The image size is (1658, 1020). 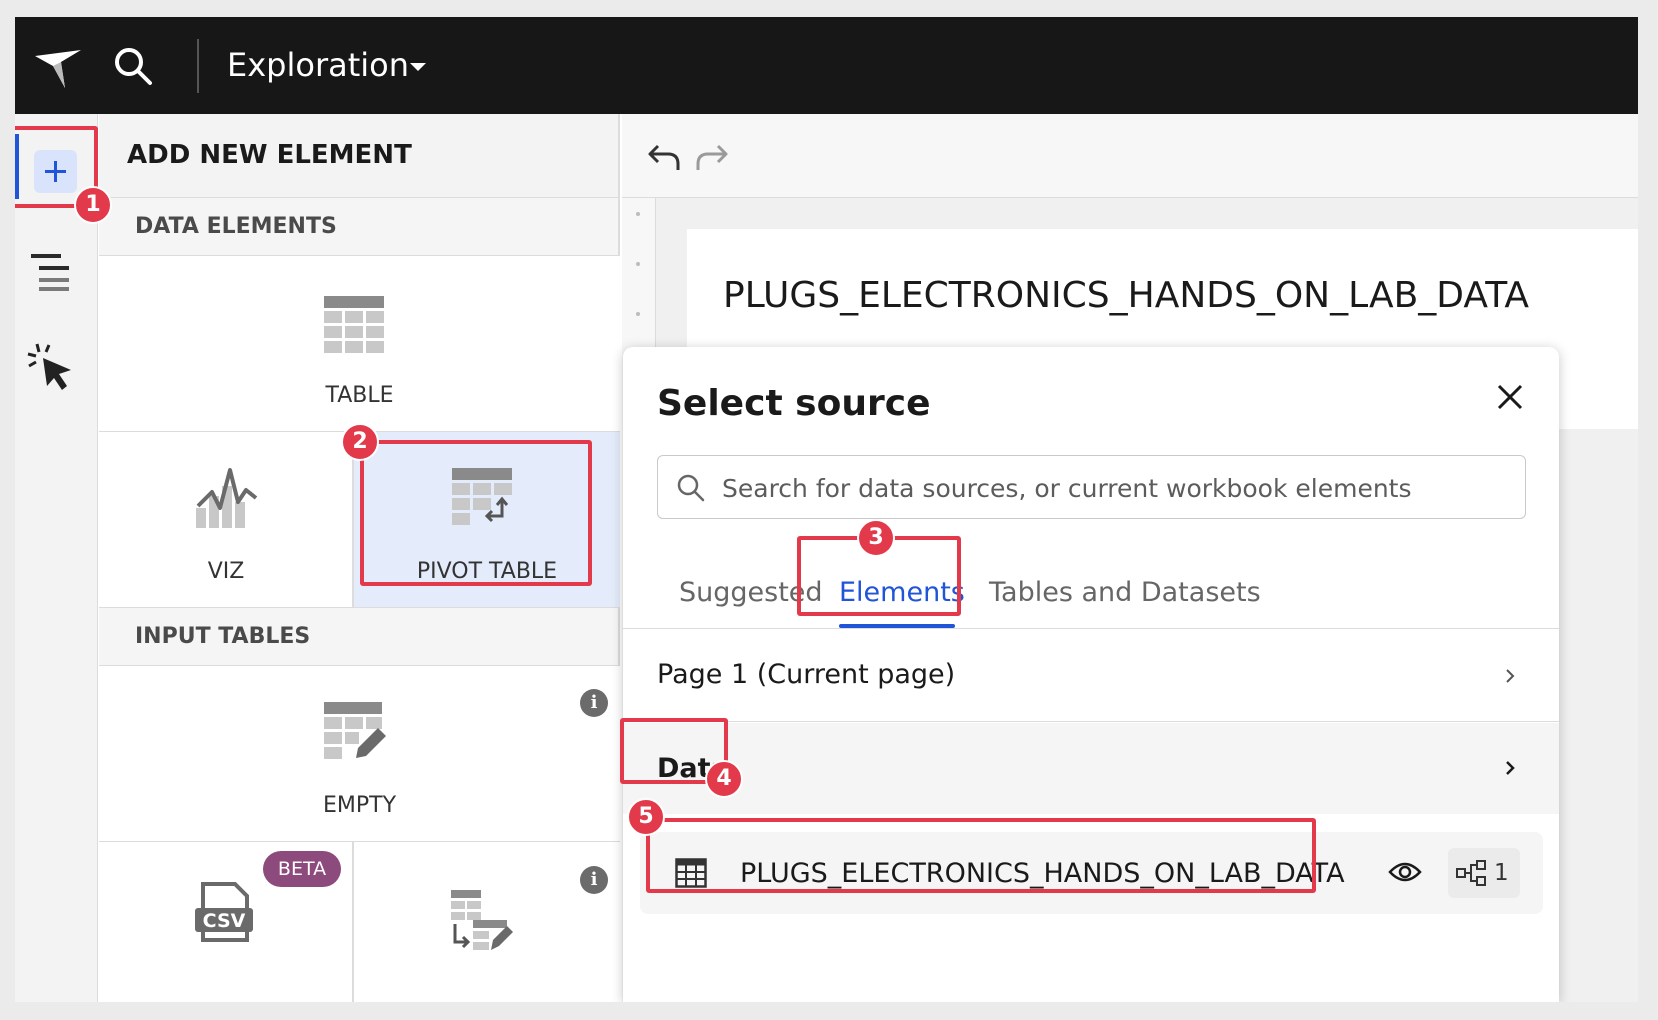 I want to click on data-elements-label: DATA ELEMENTS, so click(x=236, y=226).